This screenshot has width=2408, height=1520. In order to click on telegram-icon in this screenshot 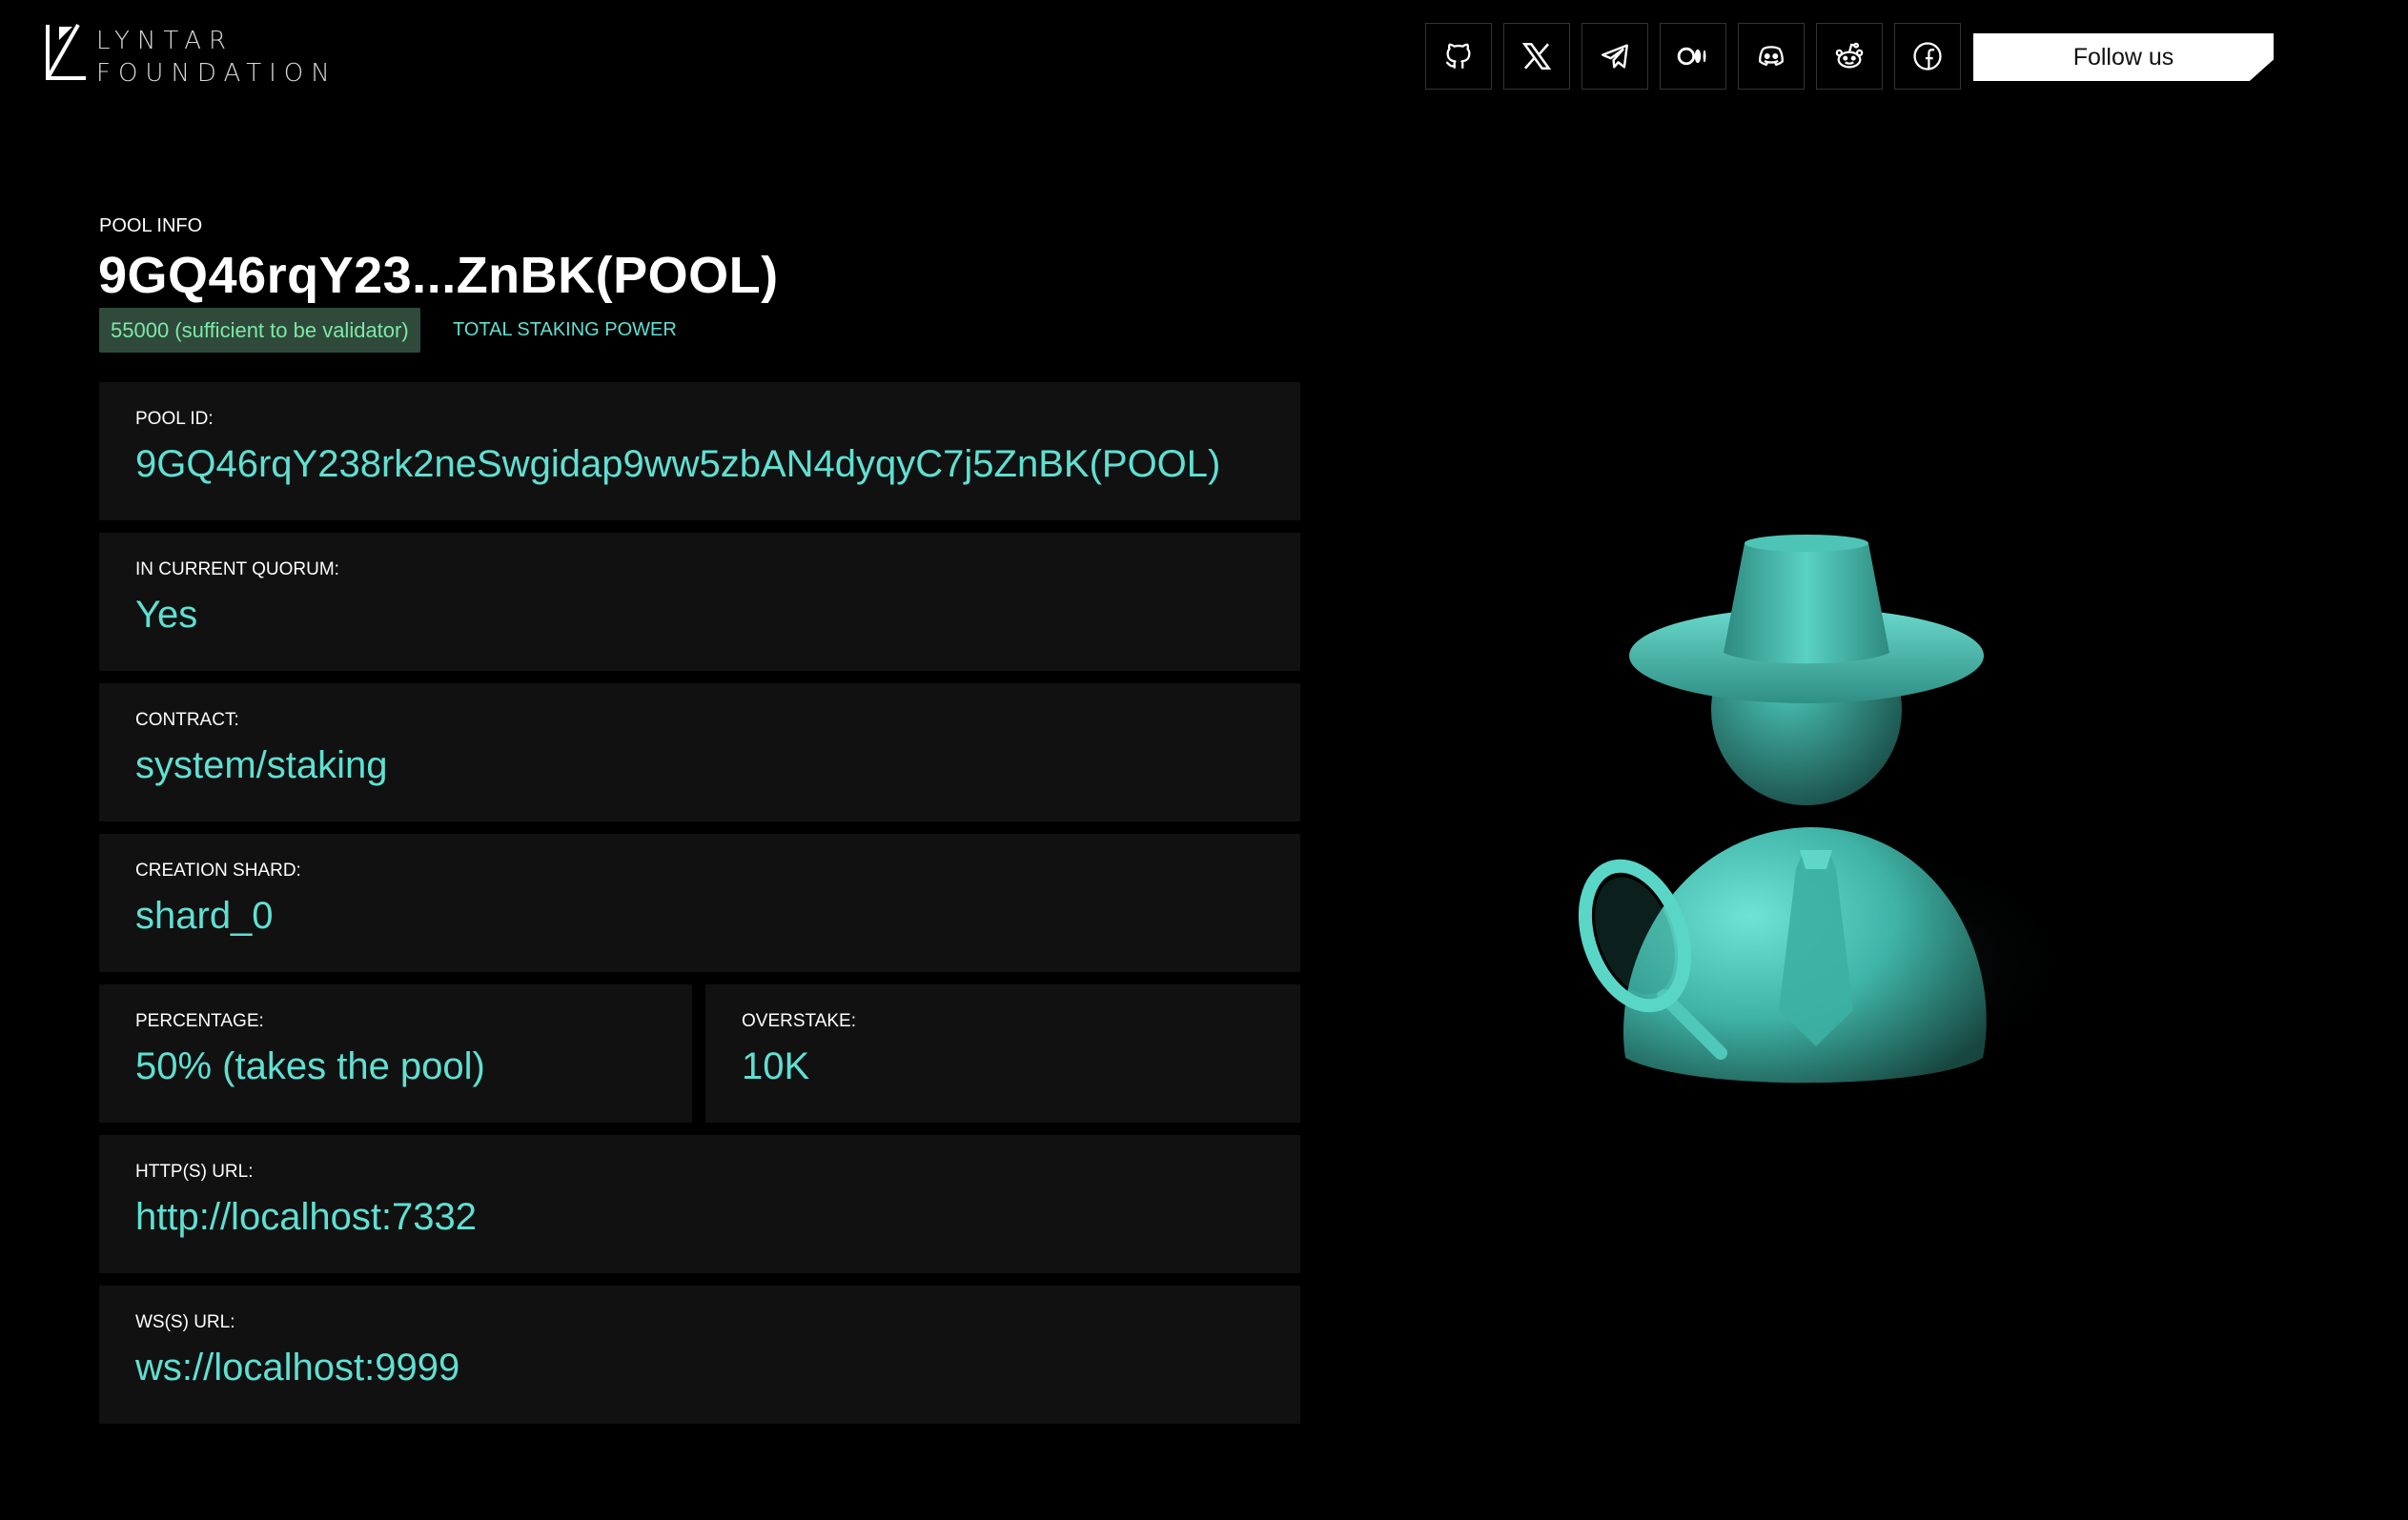, I will do `click(1615, 56)`.